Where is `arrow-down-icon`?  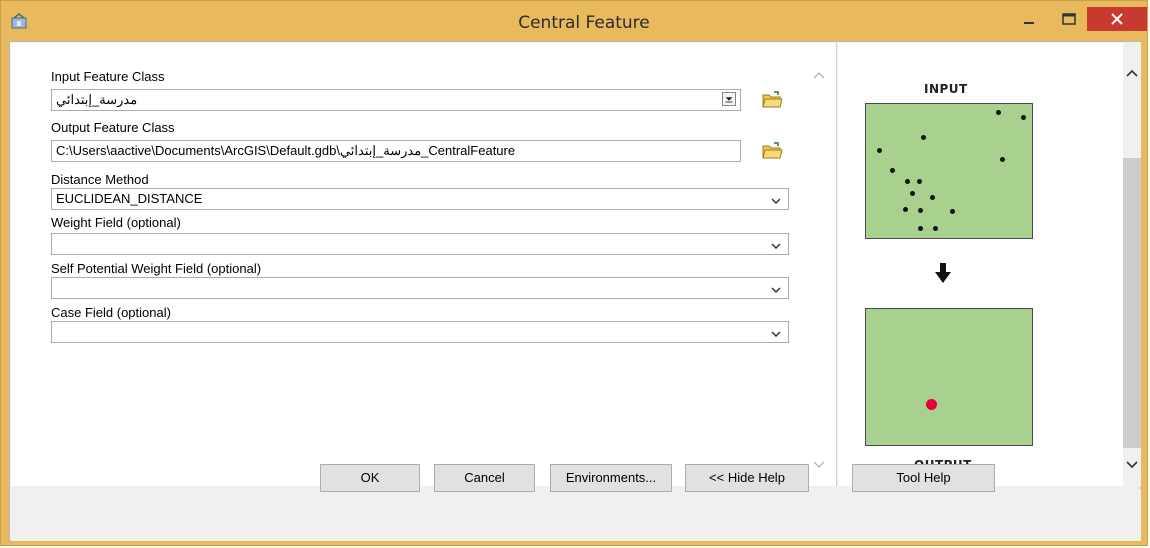
arrow-down-icon is located at coordinates (943, 273).